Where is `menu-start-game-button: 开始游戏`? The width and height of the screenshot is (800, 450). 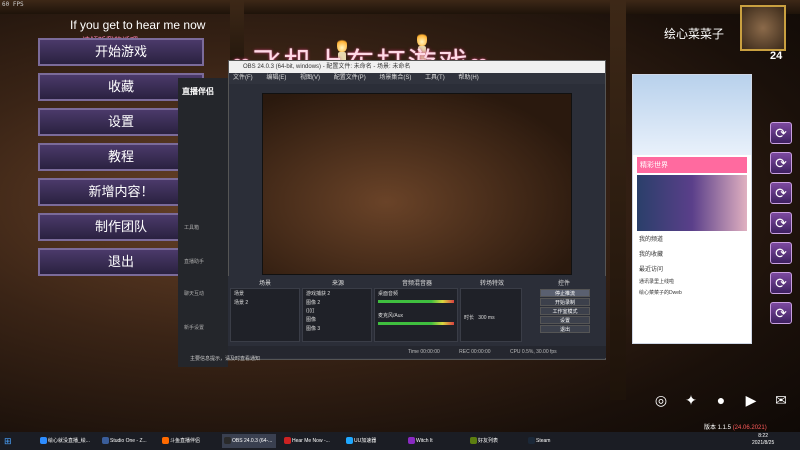 menu-start-game-button: 开始游戏 is located at coordinates (121, 52).